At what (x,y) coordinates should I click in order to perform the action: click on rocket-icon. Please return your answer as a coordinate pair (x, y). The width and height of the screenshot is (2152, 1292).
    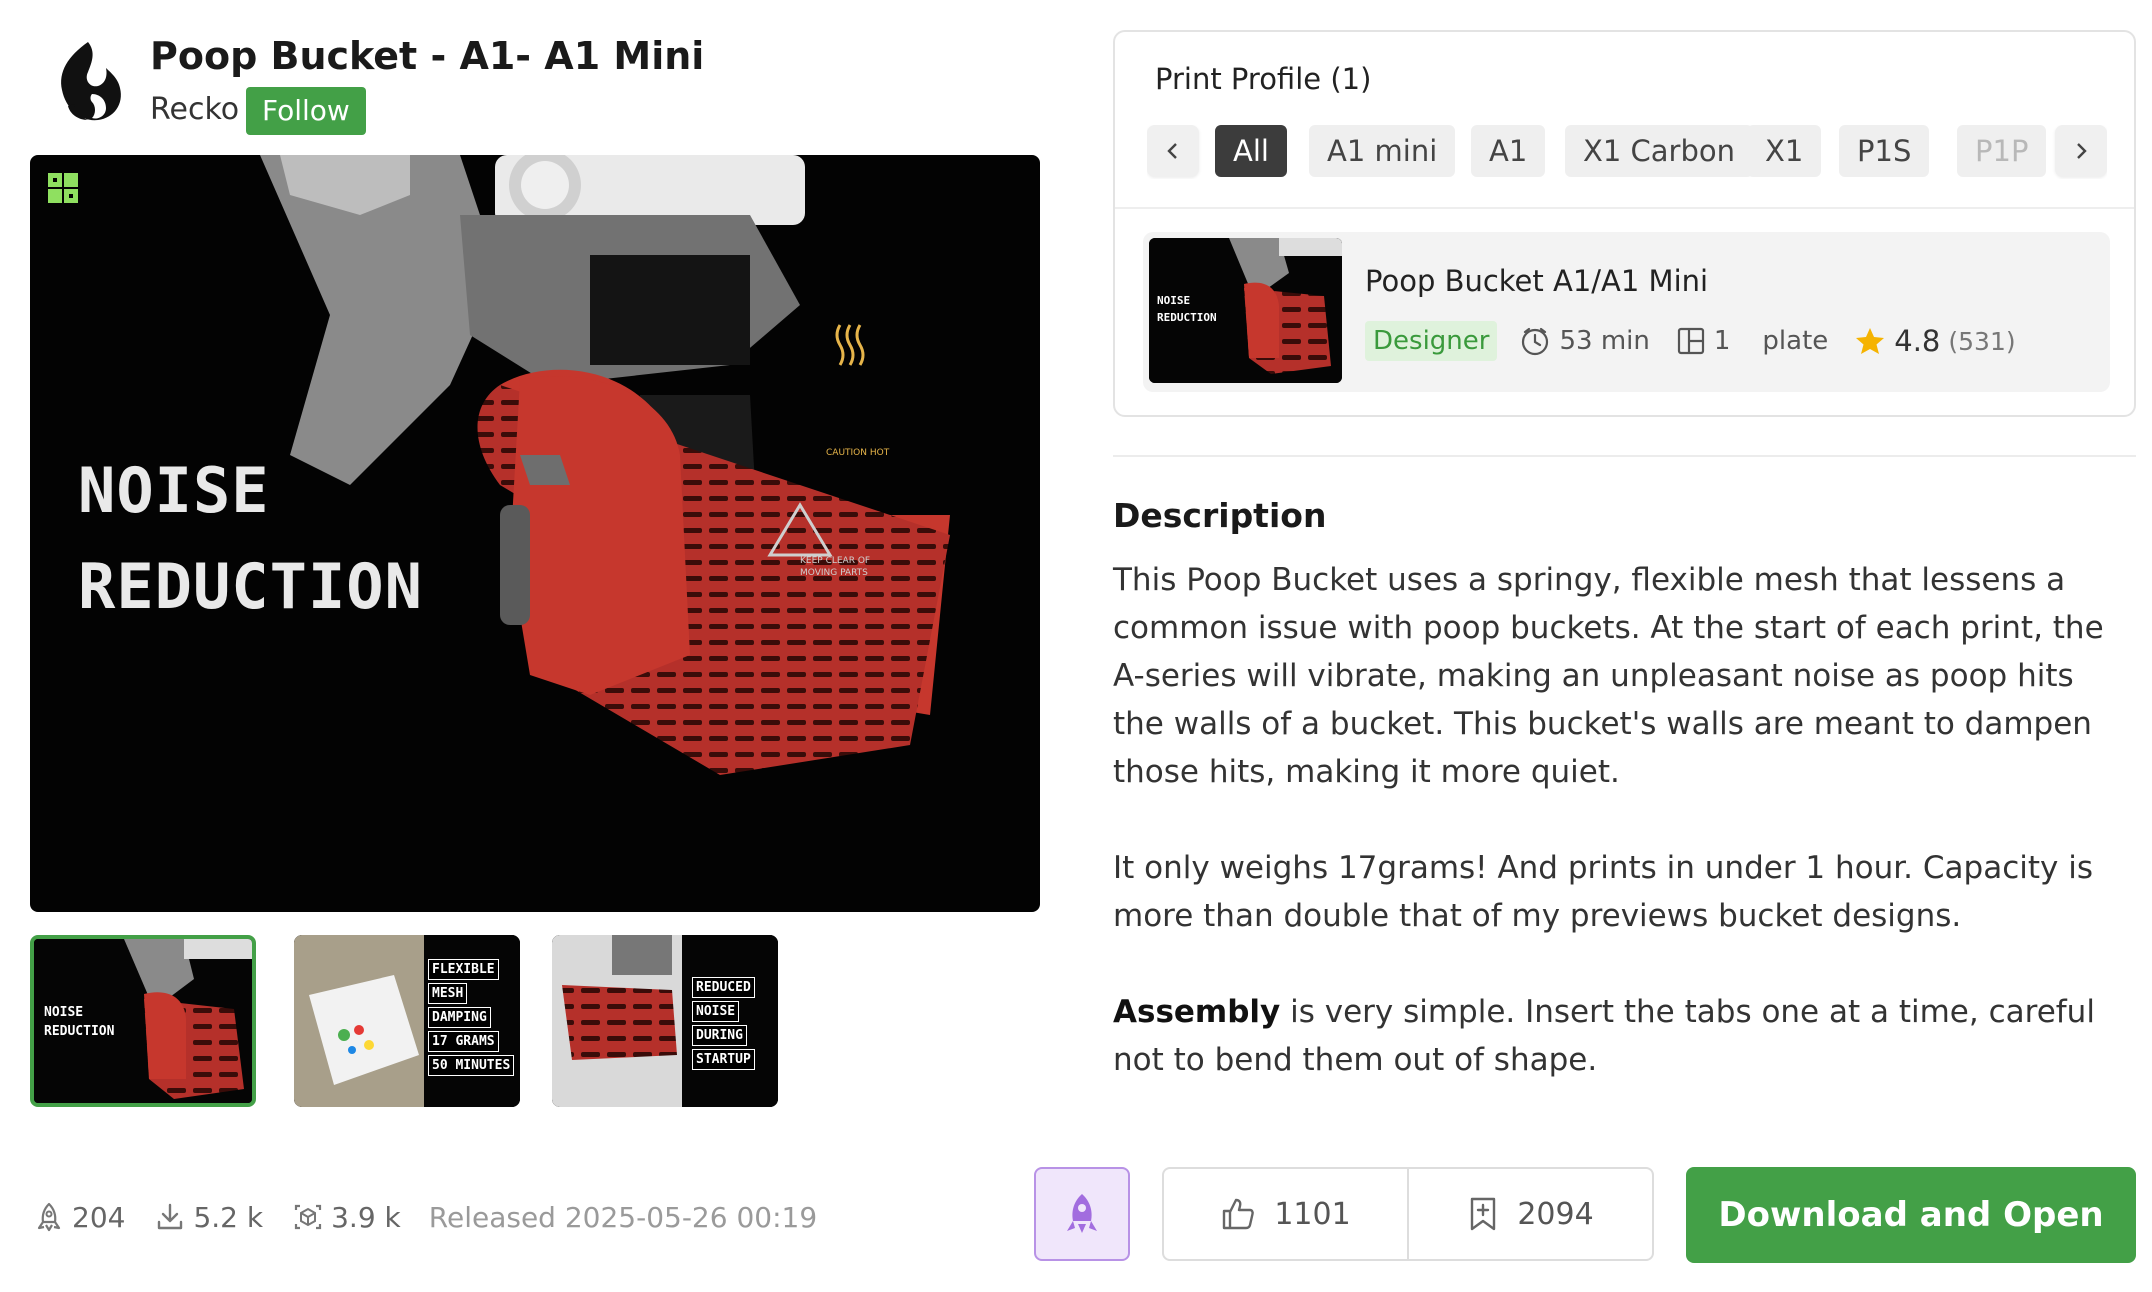
    Looking at the image, I should click on (1082, 1213).